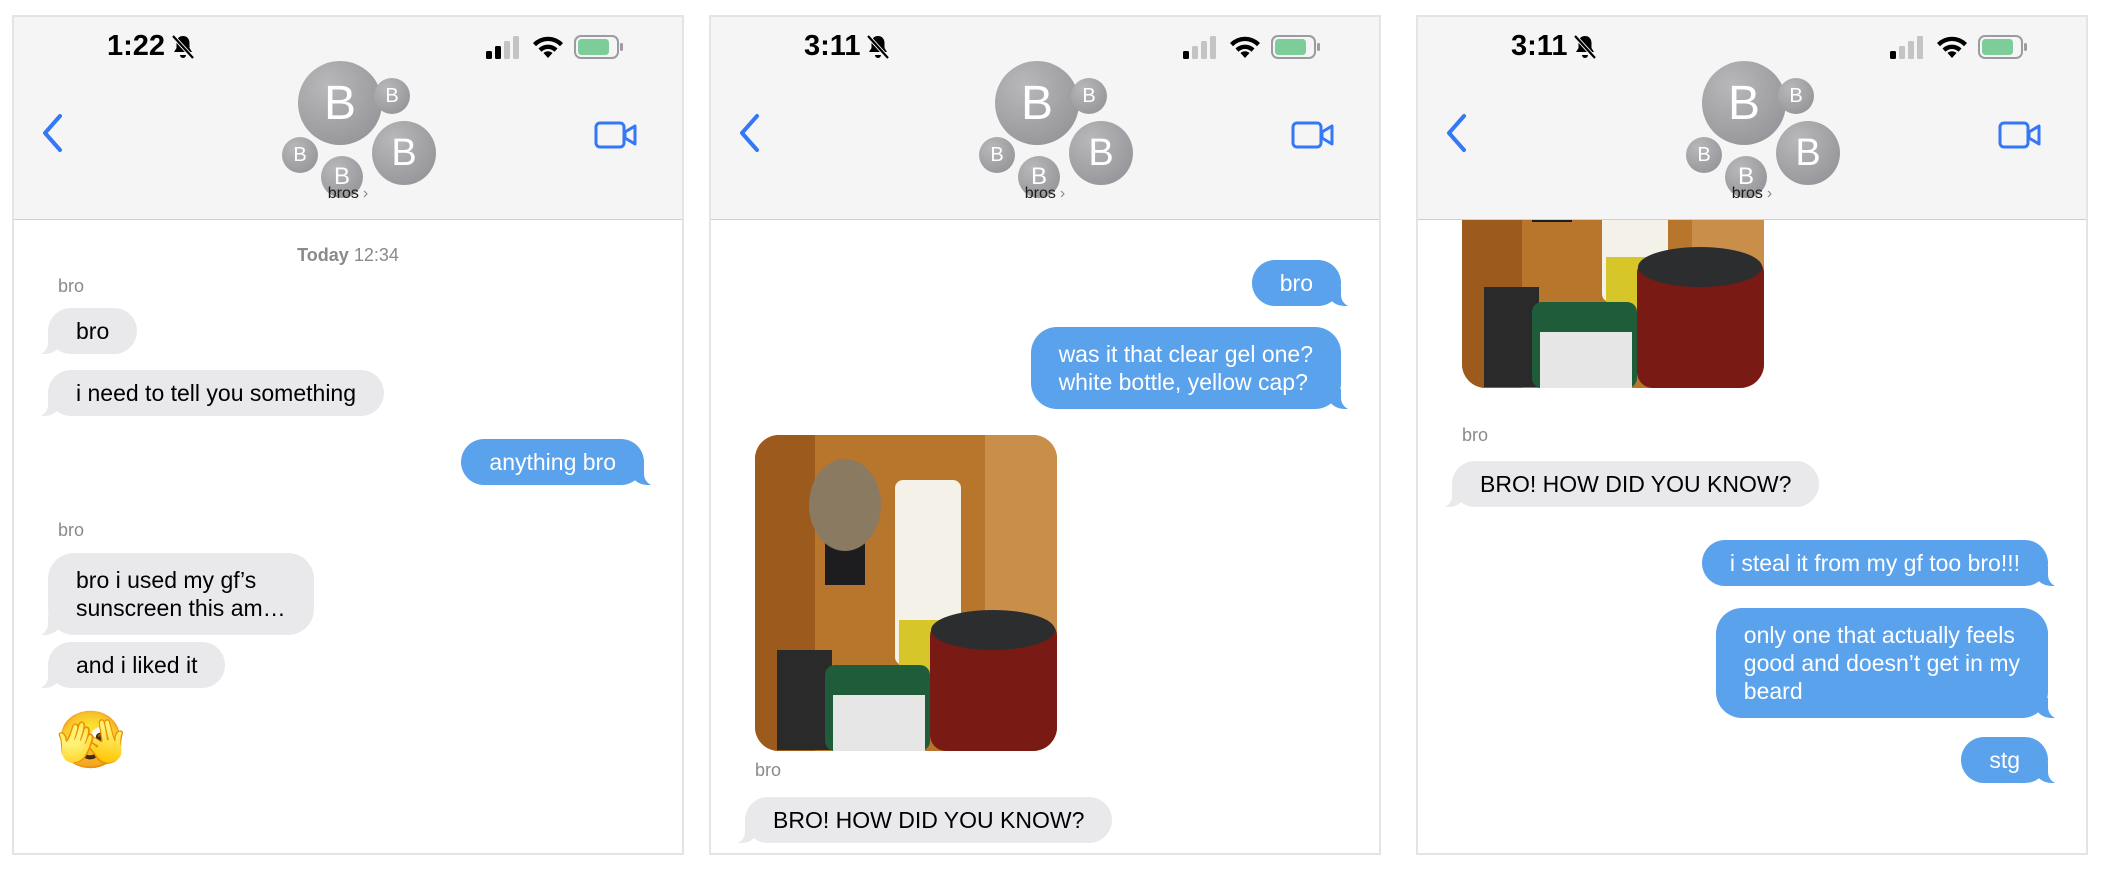  Describe the element at coordinates (91, 740) in the screenshot. I see `emoji-message: 🫣` at that location.